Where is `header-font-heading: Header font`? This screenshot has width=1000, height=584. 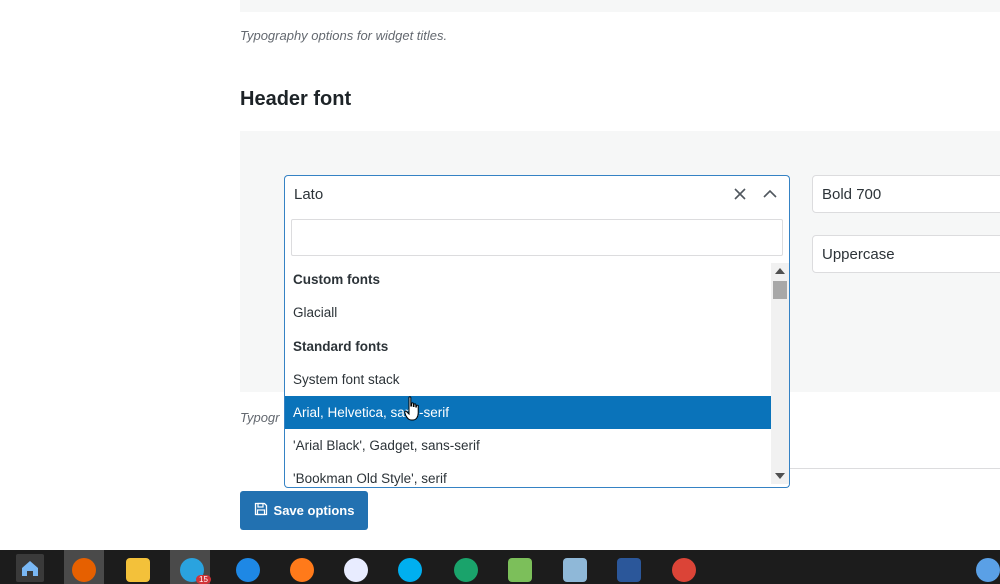
header-font-heading: Header font is located at coordinates (296, 99).